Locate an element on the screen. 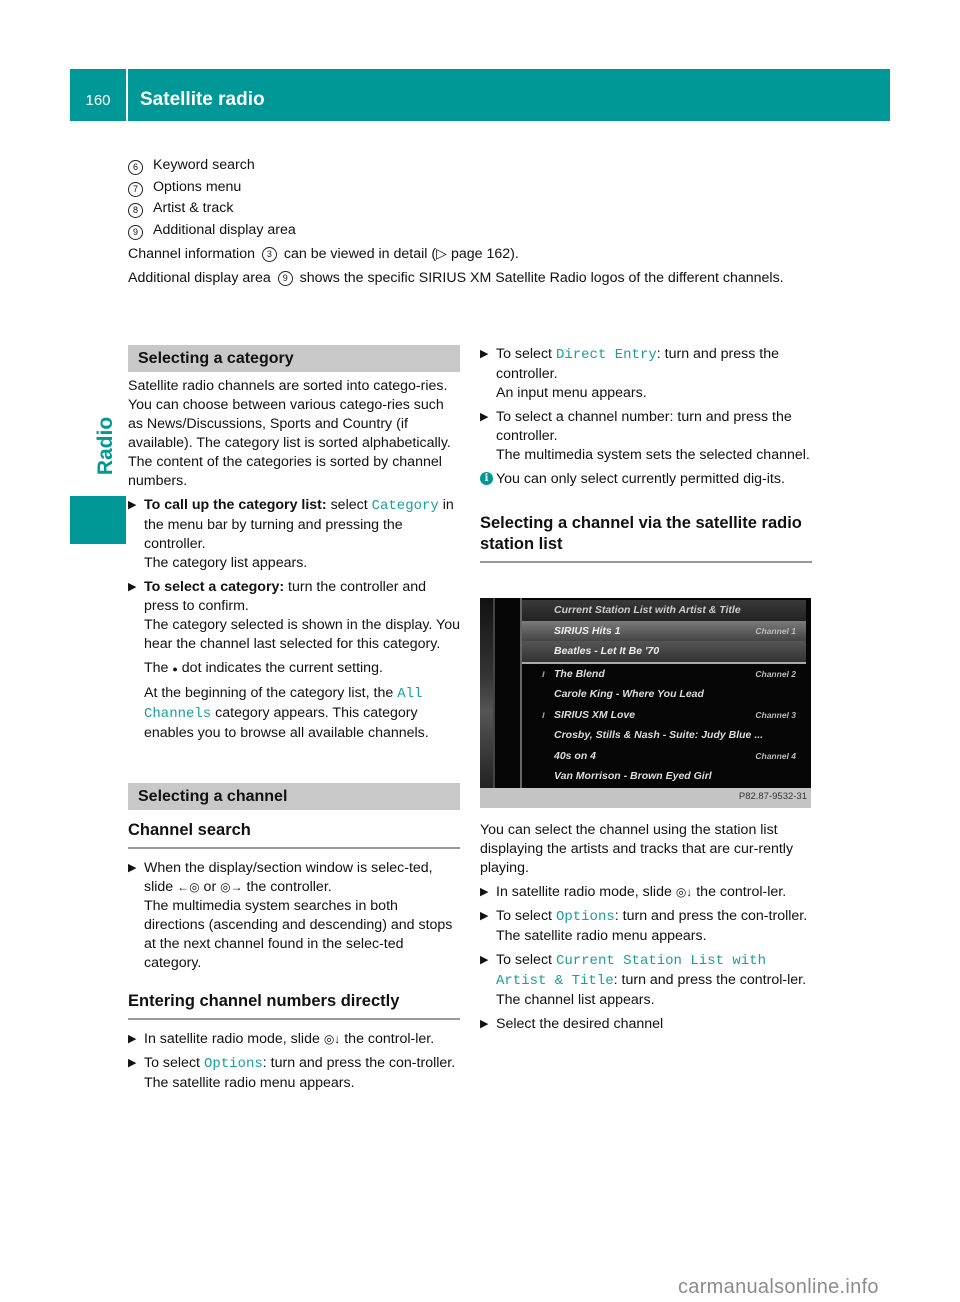  station-row: ı SIRIUS XM Love Channel 3 is located at coordinates (664, 715).